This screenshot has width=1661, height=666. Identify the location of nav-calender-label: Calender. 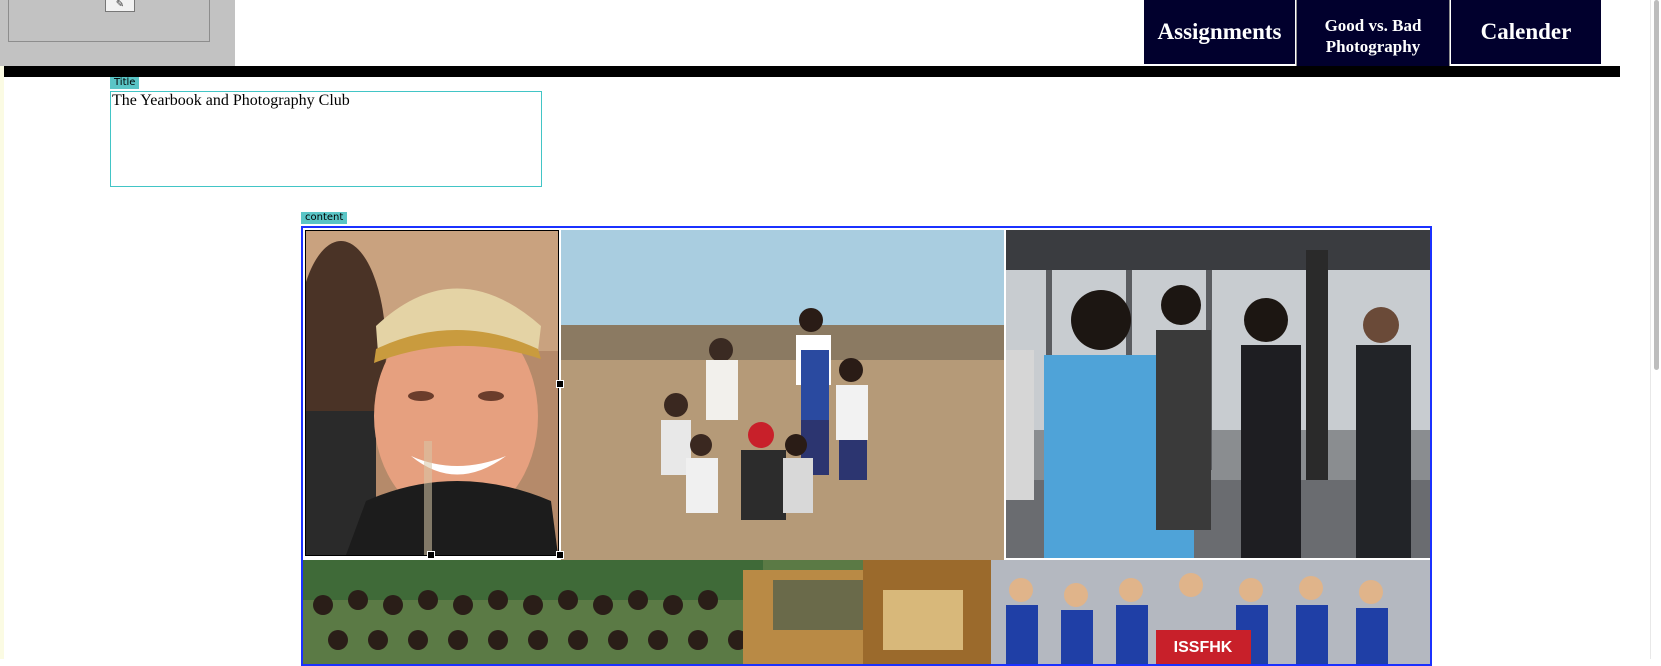
(1526, 31).